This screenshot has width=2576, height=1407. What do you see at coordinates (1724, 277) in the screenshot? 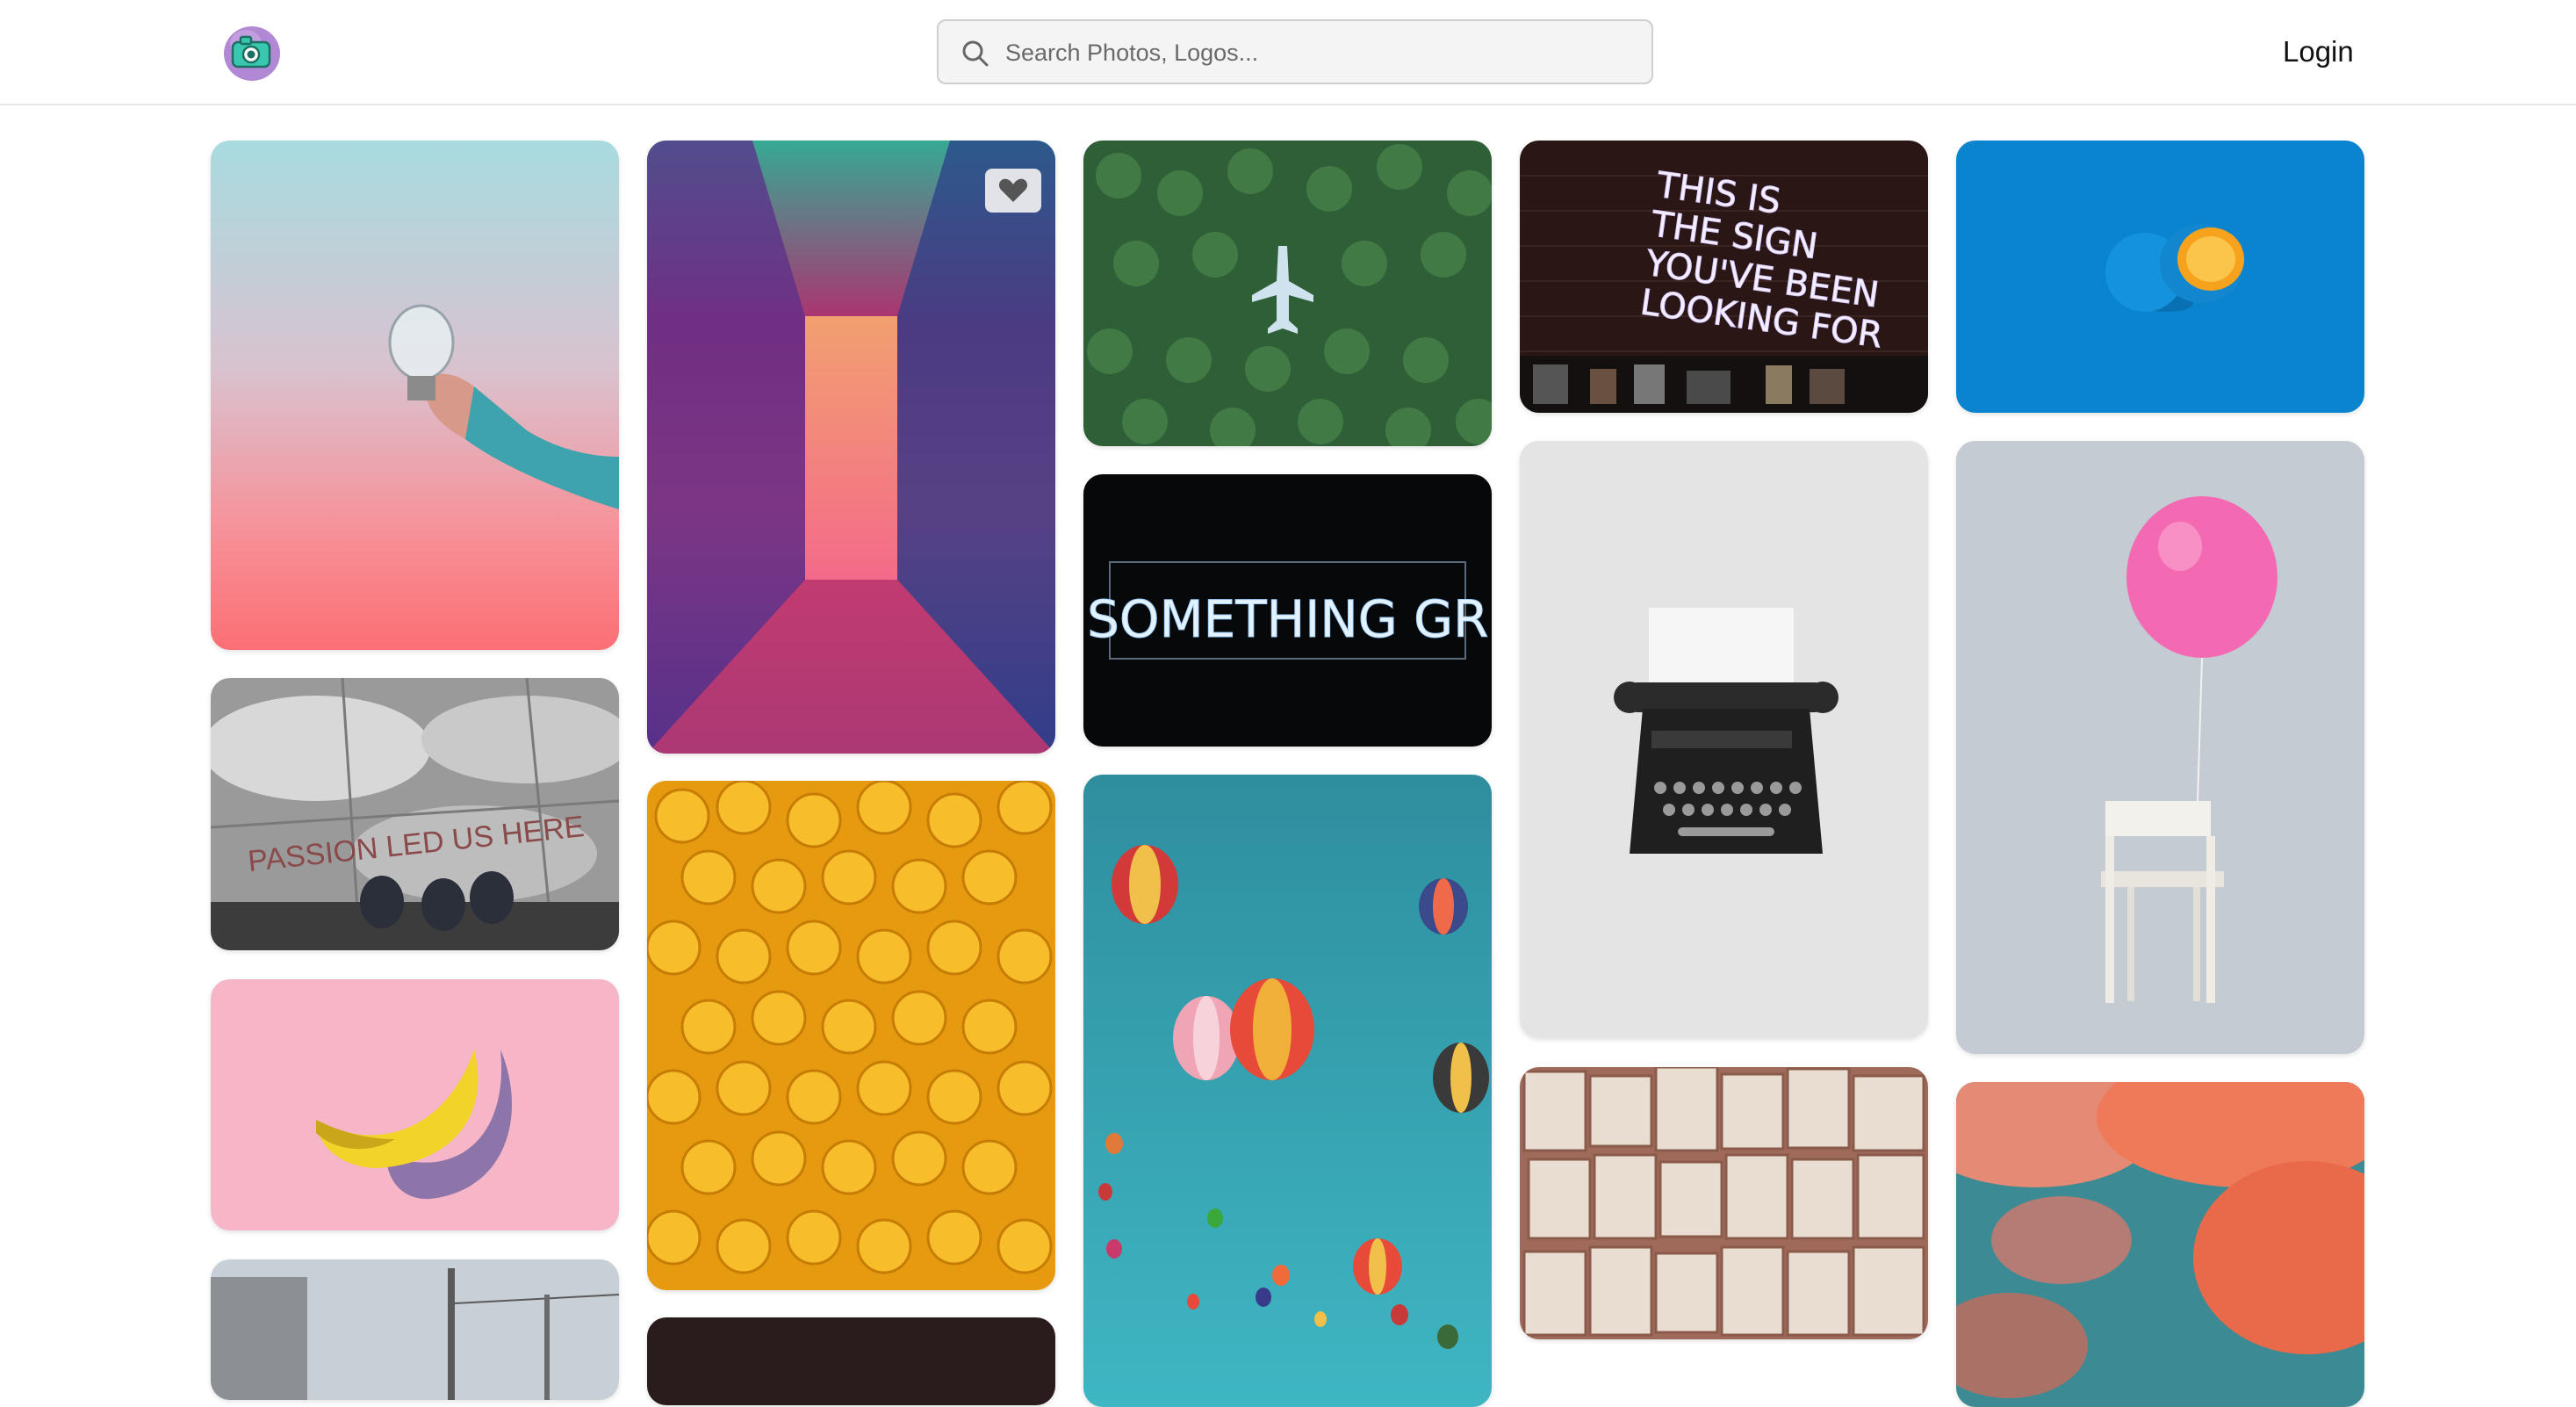
I see `photo-neon-sign-looking: THIS IS THE SIGN YOU'VE BEEN LOOKING FOR` at bounding box center [1724, 277].